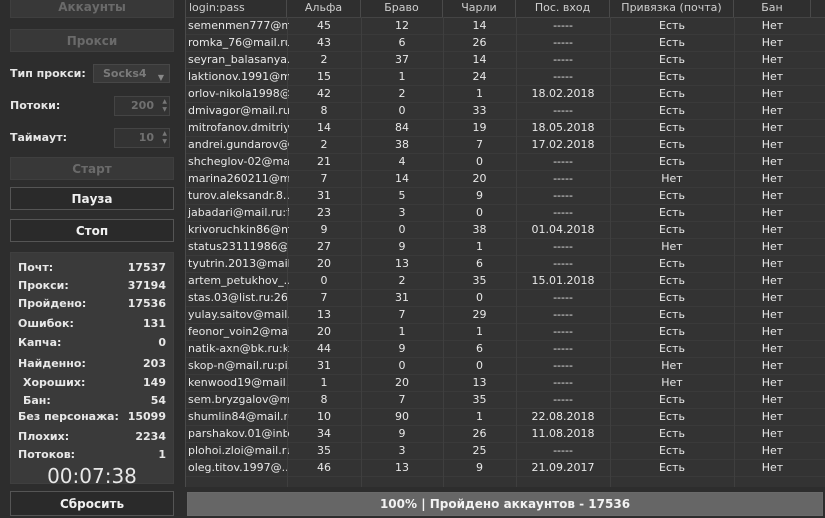 The height and width of the screenshot is (518, 825). I want to click on table-row: natik-axn@bk.ru:k... 44 9 6 ----- Есть Нет, so click(505, 349).